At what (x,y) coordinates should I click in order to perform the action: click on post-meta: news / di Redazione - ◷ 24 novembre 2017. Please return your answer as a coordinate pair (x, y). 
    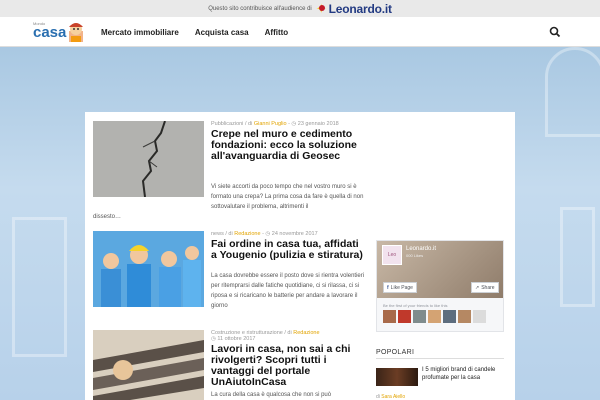
    Looking at the image, I should click on (264, 234).